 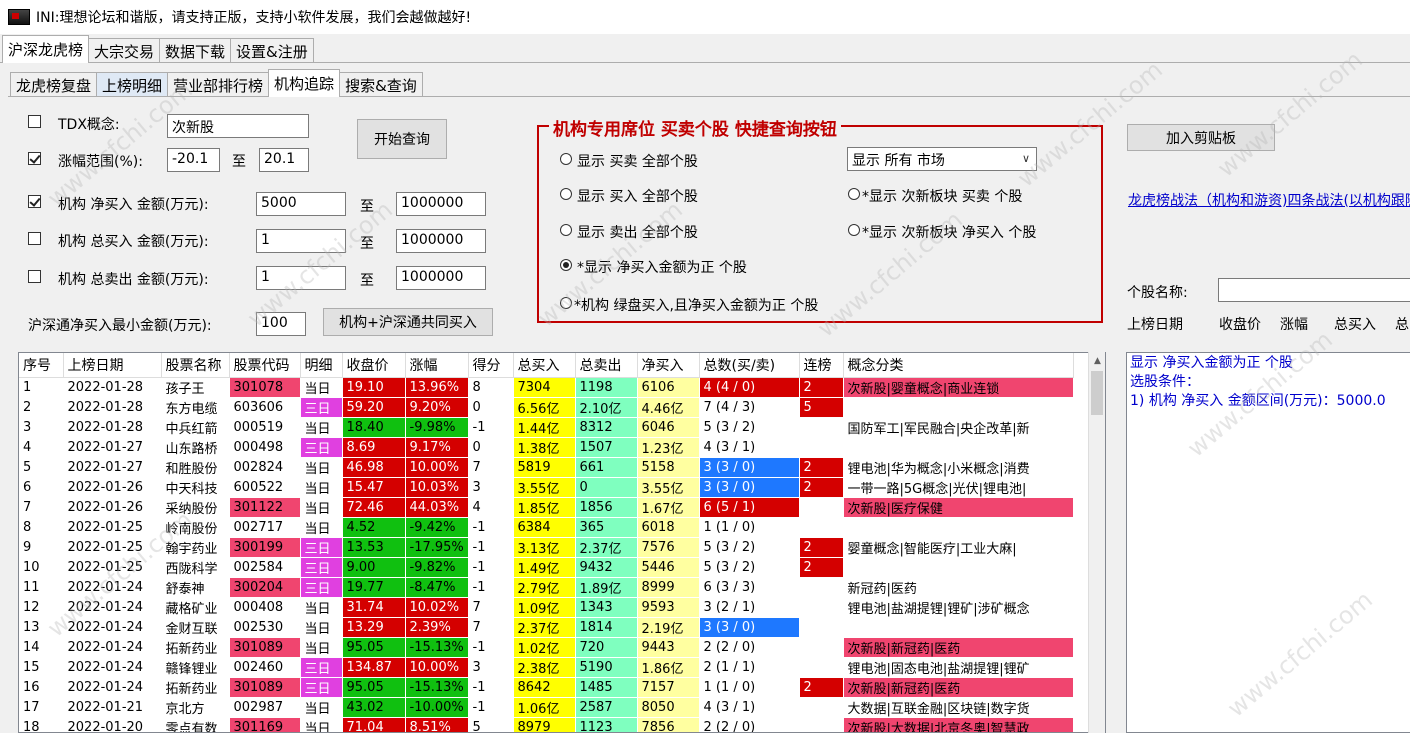 What do you see at coordinates (637, 232) in the screenshot?
I see `radio-all-sells-label: 显示 卖出 全部个股` at bounding box center [637, 232].